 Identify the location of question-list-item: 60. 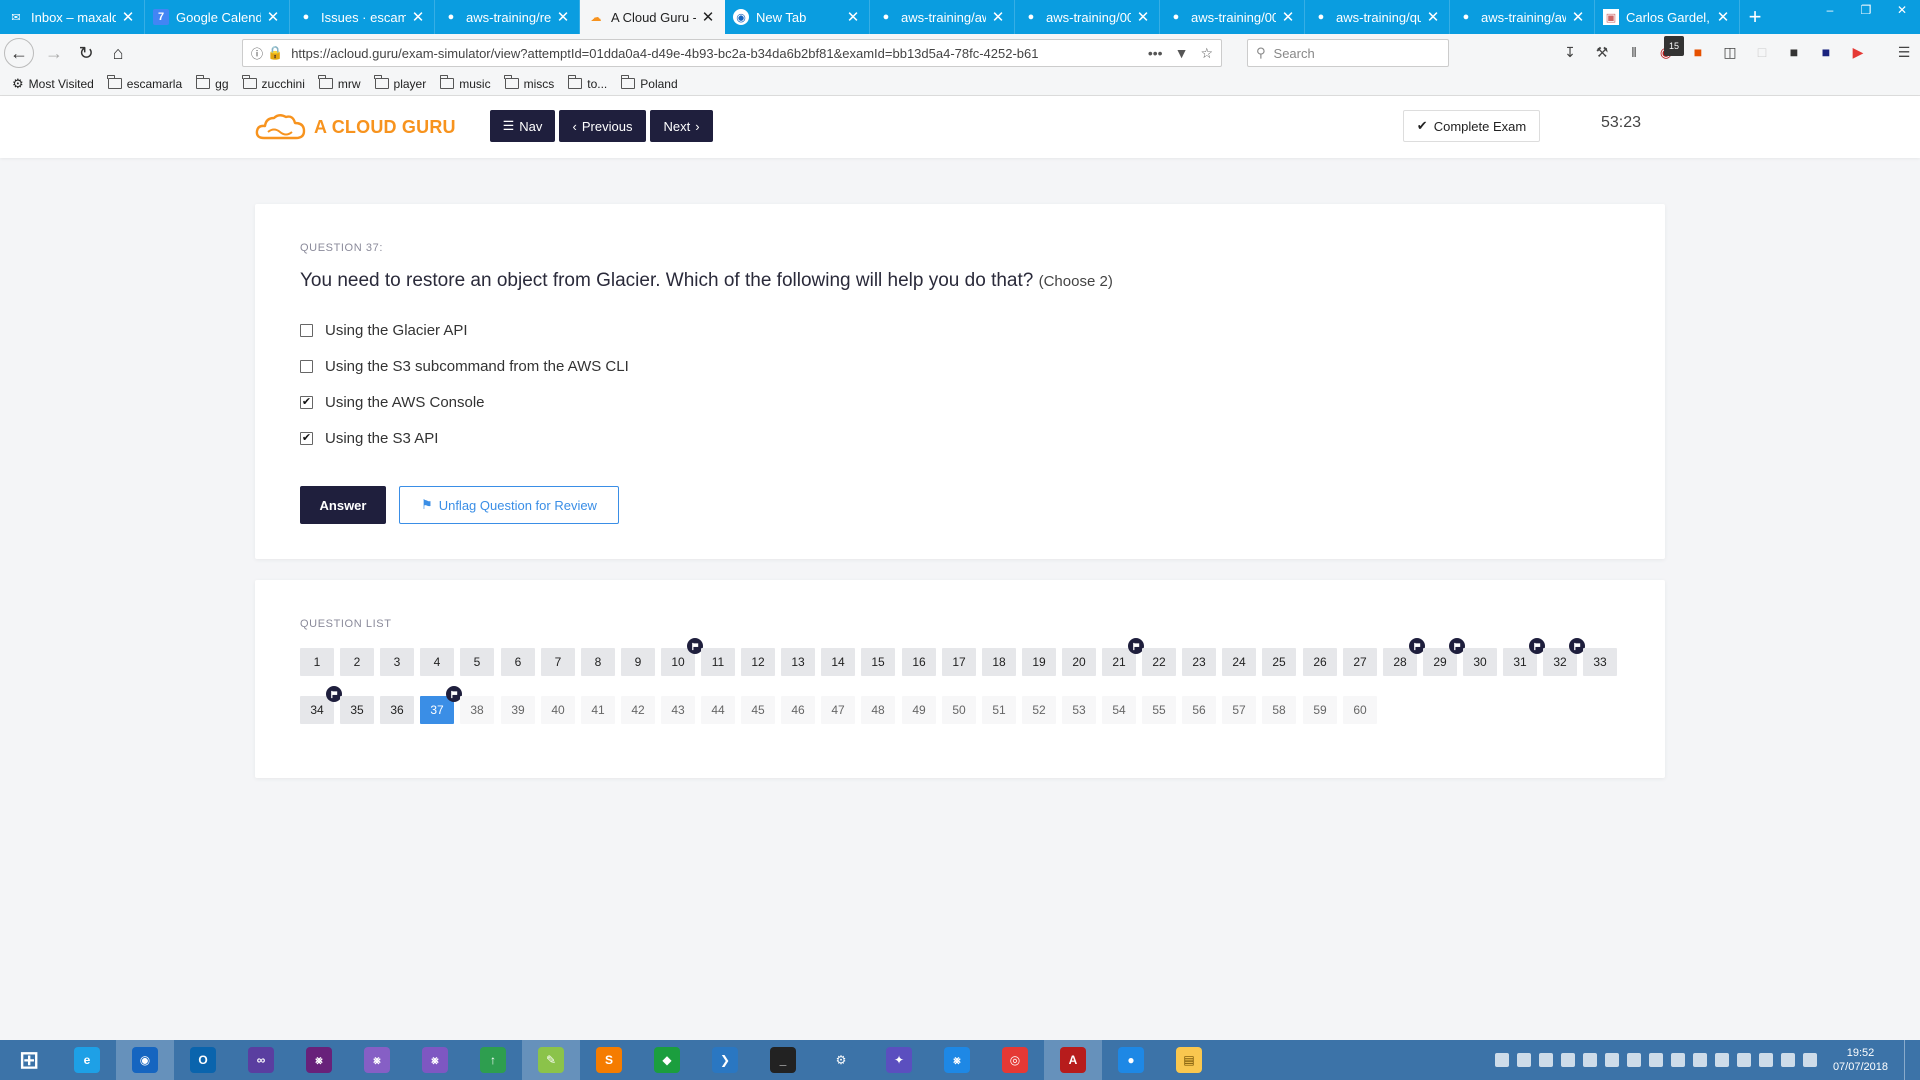
(1360, 710).